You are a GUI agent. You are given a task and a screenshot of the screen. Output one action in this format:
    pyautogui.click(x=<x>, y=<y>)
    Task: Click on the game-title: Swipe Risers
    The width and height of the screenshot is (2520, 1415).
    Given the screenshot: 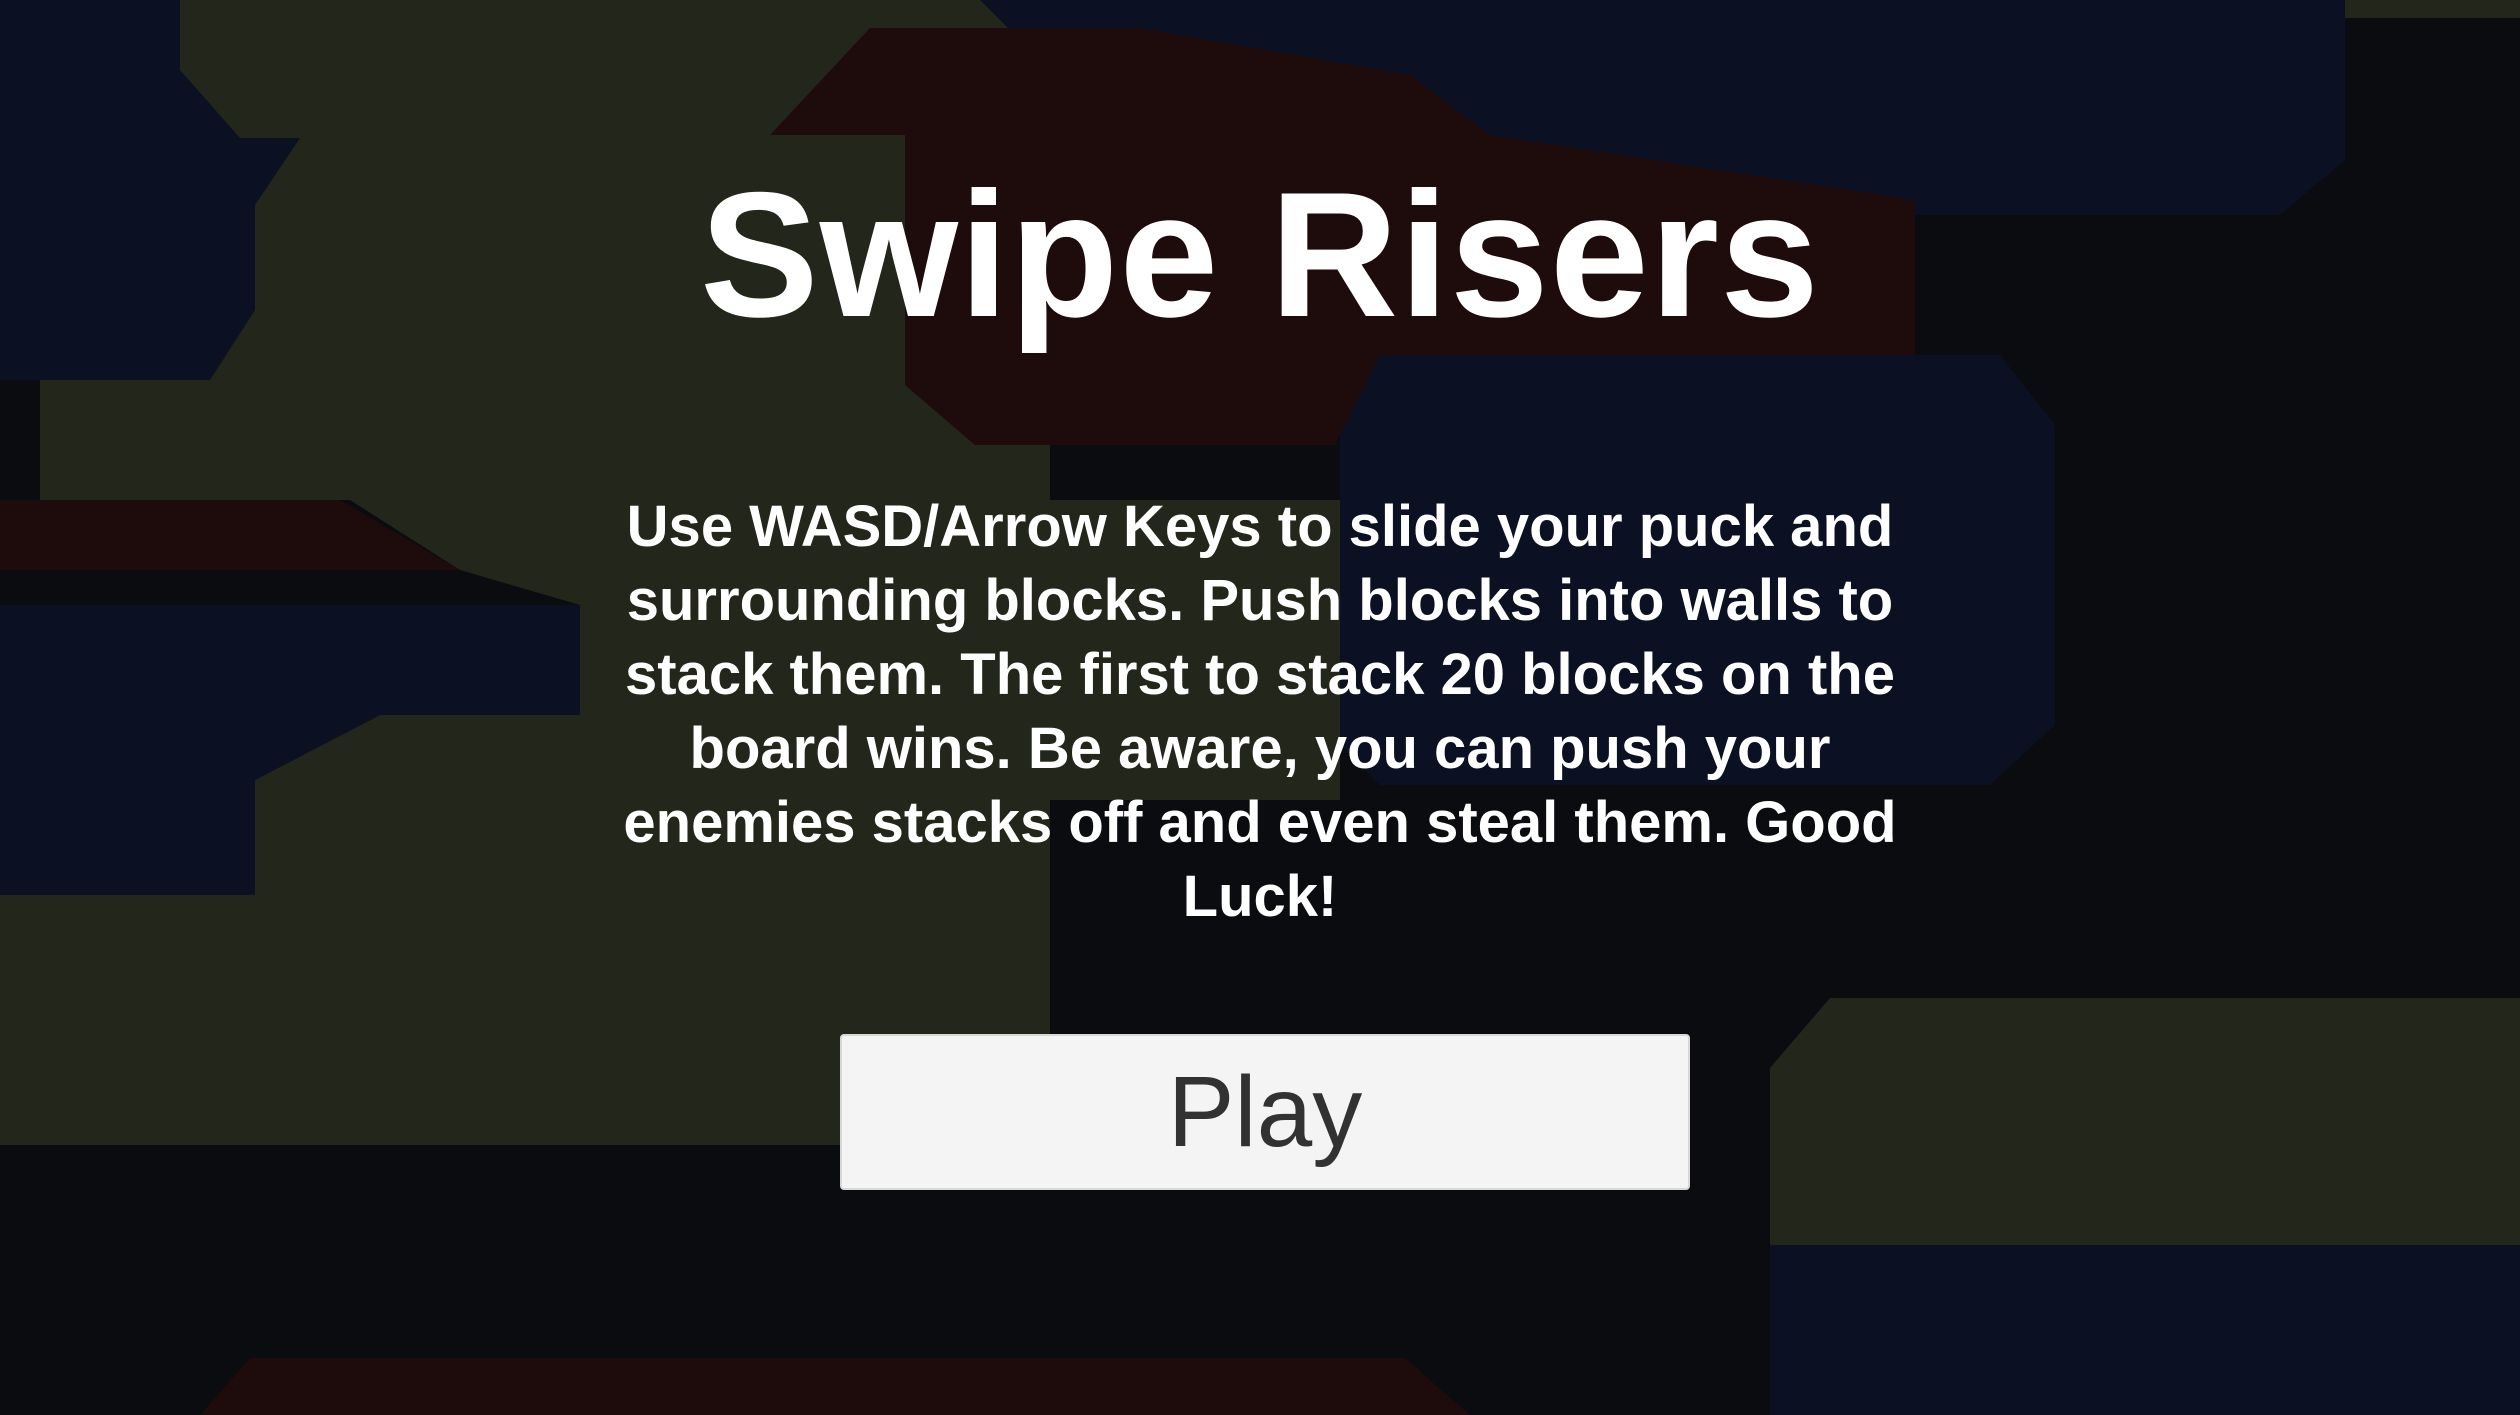 What is the action you would take?
    pyautogui.click(x=1260, y=254)
    